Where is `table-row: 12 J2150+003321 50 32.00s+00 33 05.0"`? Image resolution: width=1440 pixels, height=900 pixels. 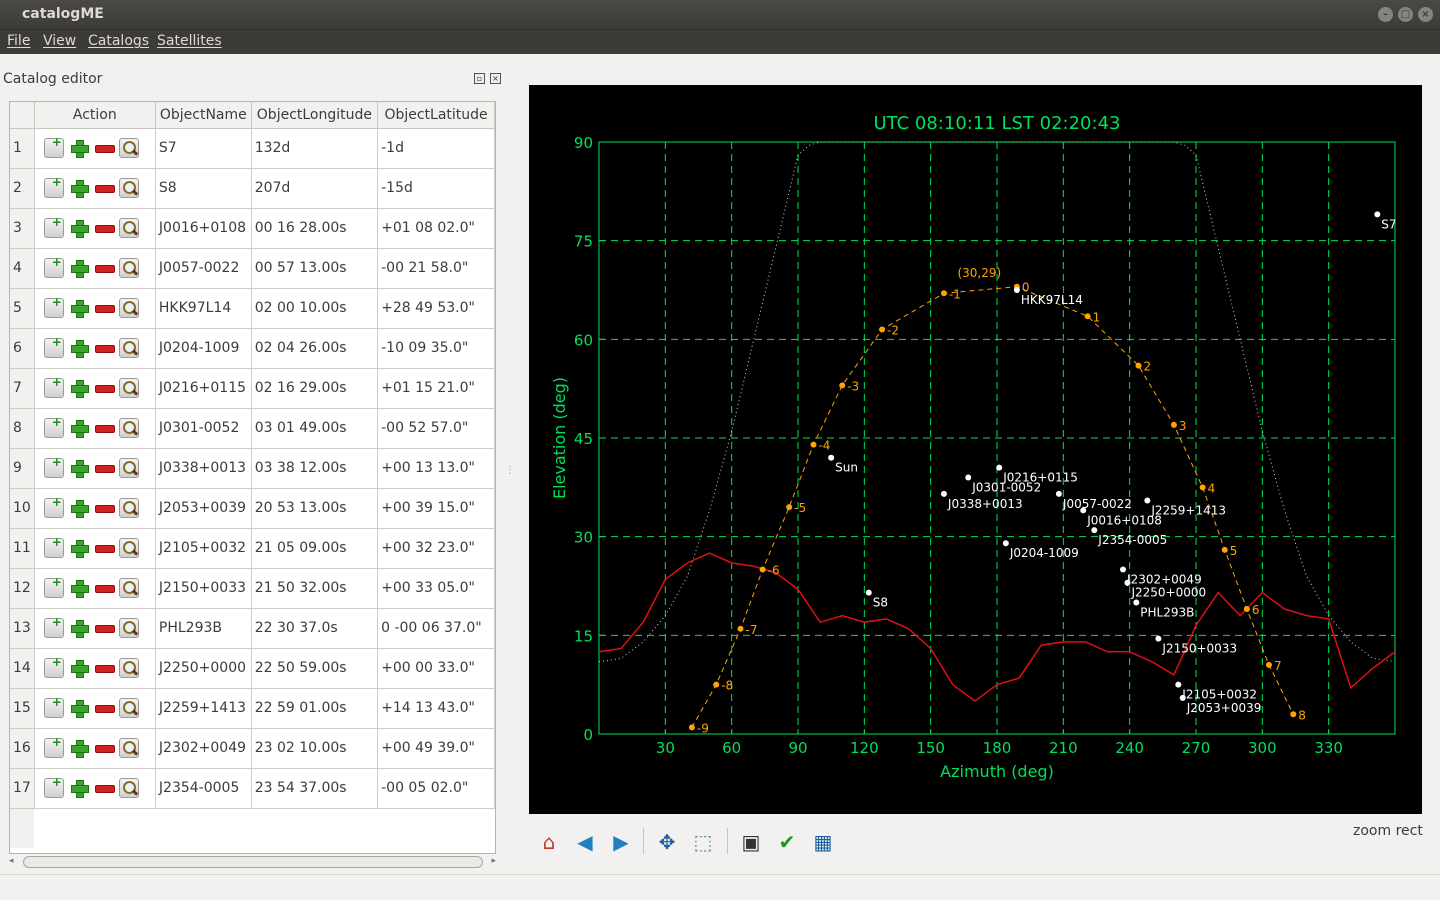
table-row: 12 J2150+003321 50 32.00s+00 33 05.0" is located at coordinates (252, 588).